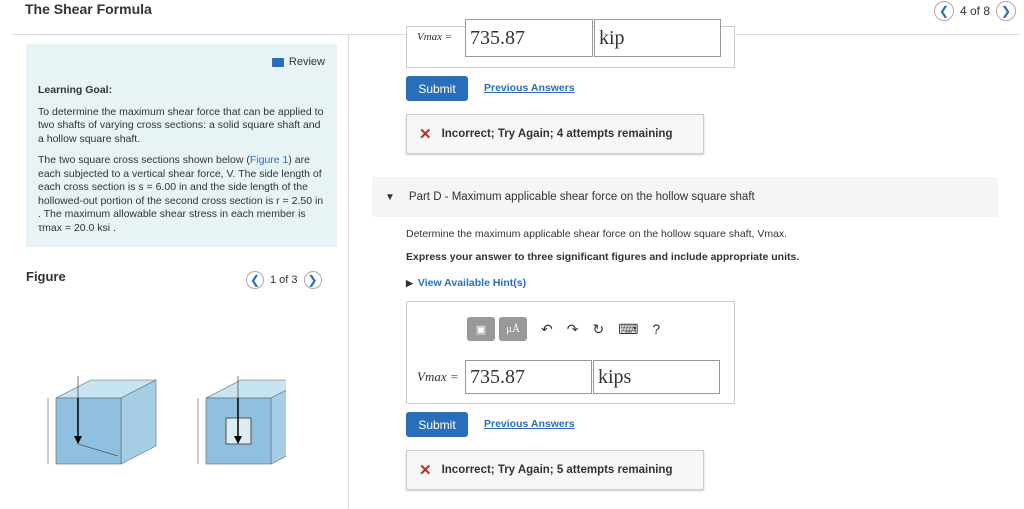 This screenshot has width=1024, height=509. Describe the element at coordinates (529, 38) in the screenshot. I see `part-c-value-input: 735.87` at that location.